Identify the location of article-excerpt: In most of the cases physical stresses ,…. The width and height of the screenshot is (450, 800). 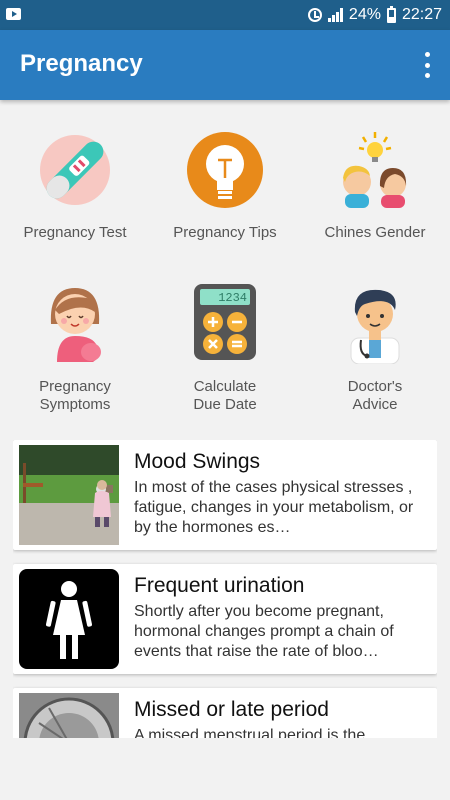
(274, 507).